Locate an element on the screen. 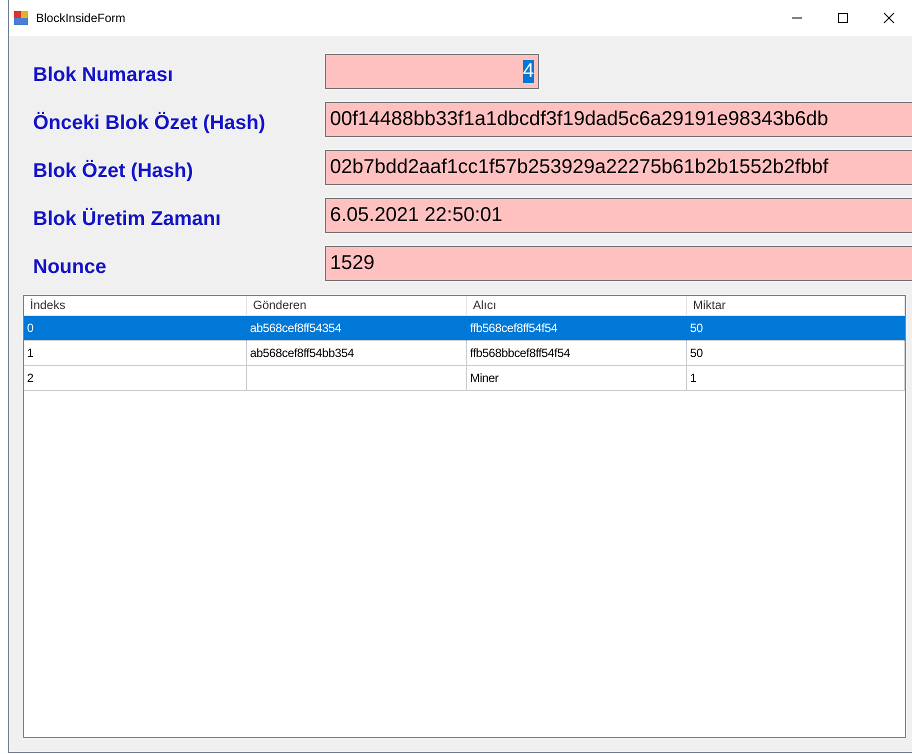  field-label: Blok Numarası is located at coordinates (103, 76).